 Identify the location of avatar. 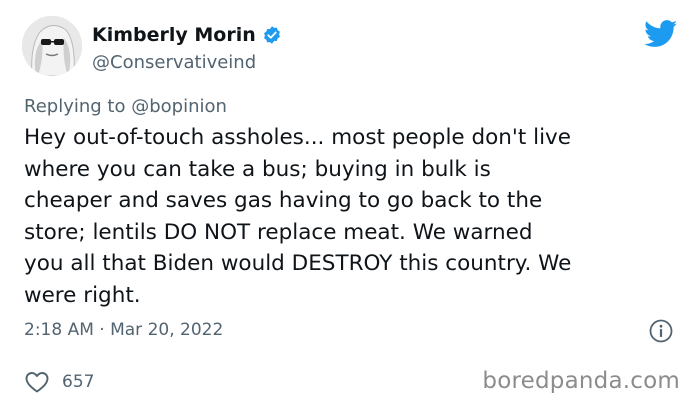
(52, 46).